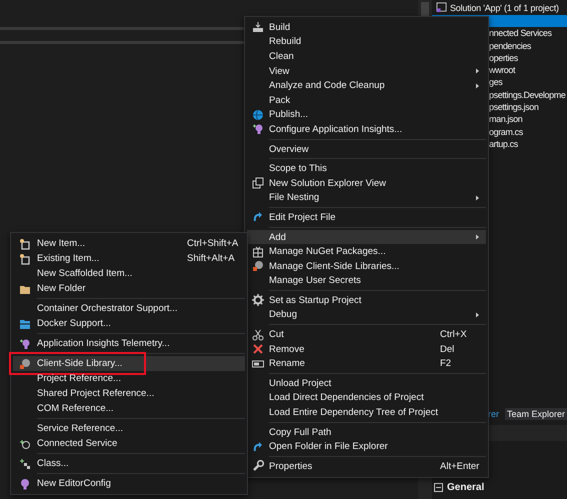 The width and height of the screenshot is (567, 499). Describe the element at coordinates (287, 364) in the screenshot. I see `menu-item-label: Rename` at that location.